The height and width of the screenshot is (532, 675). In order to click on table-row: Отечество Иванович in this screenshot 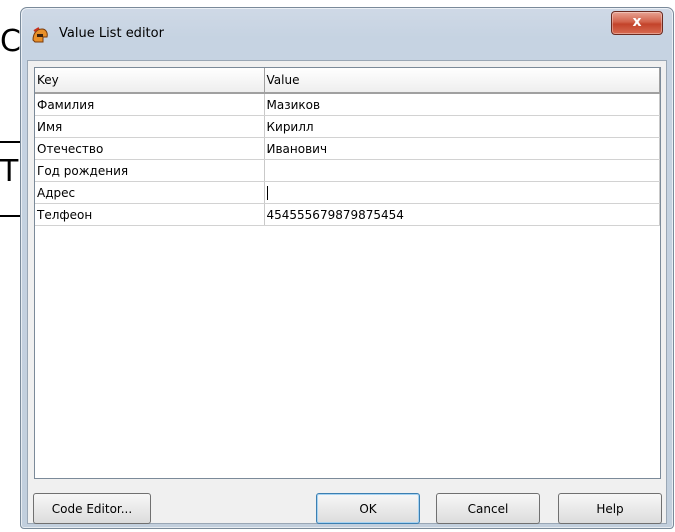, I will do `click(347, 148)`.